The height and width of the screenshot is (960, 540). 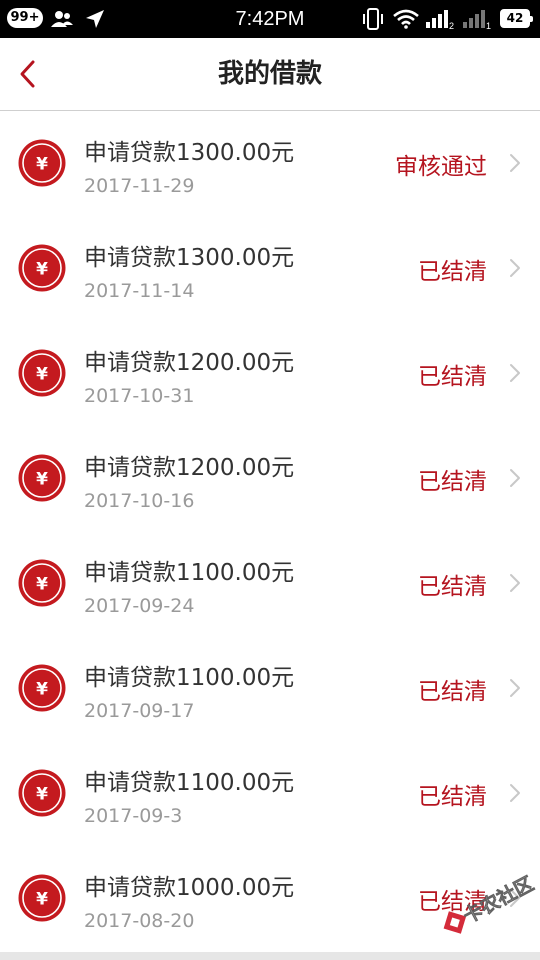 What do you see at coordinates (488, 25) in the screenshot?
I see `svg-text: 1` at bounding box center [488, 25].